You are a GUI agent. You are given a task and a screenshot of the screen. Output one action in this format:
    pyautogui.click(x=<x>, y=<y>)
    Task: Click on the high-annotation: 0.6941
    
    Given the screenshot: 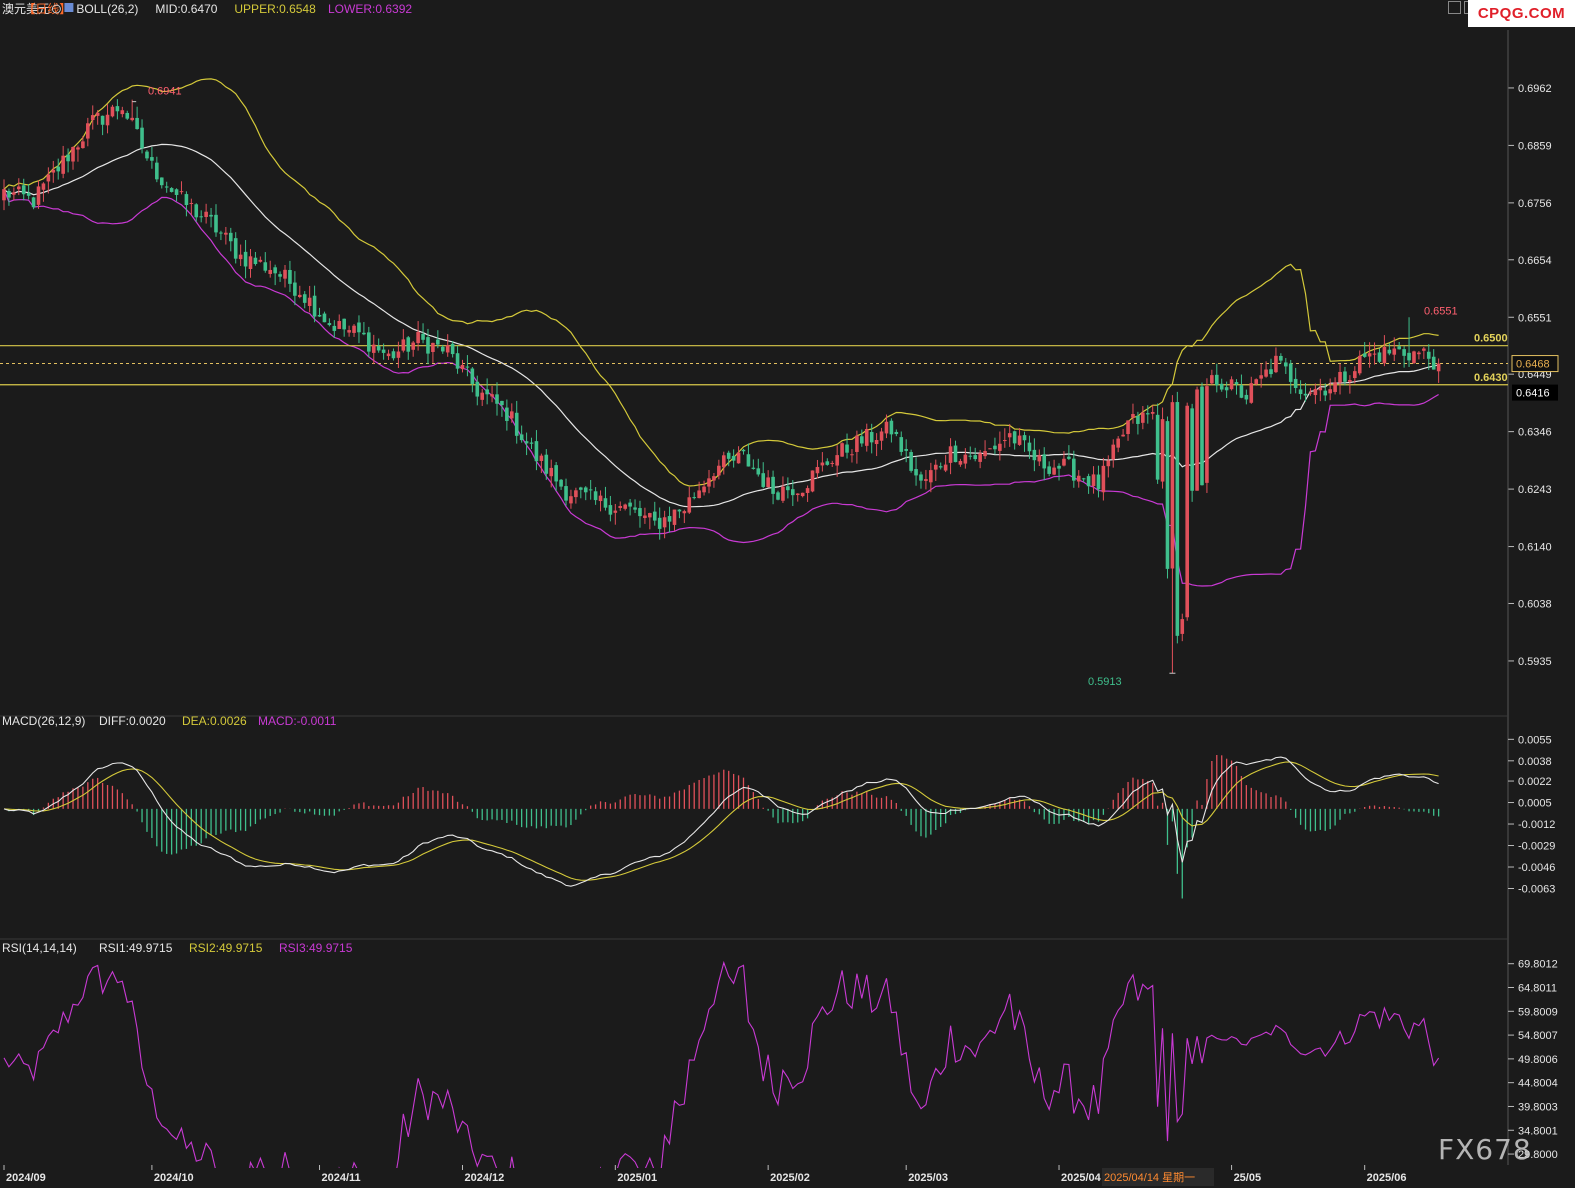 What is the action you would take?
    pyautogui.click(x=165, y=92)
    